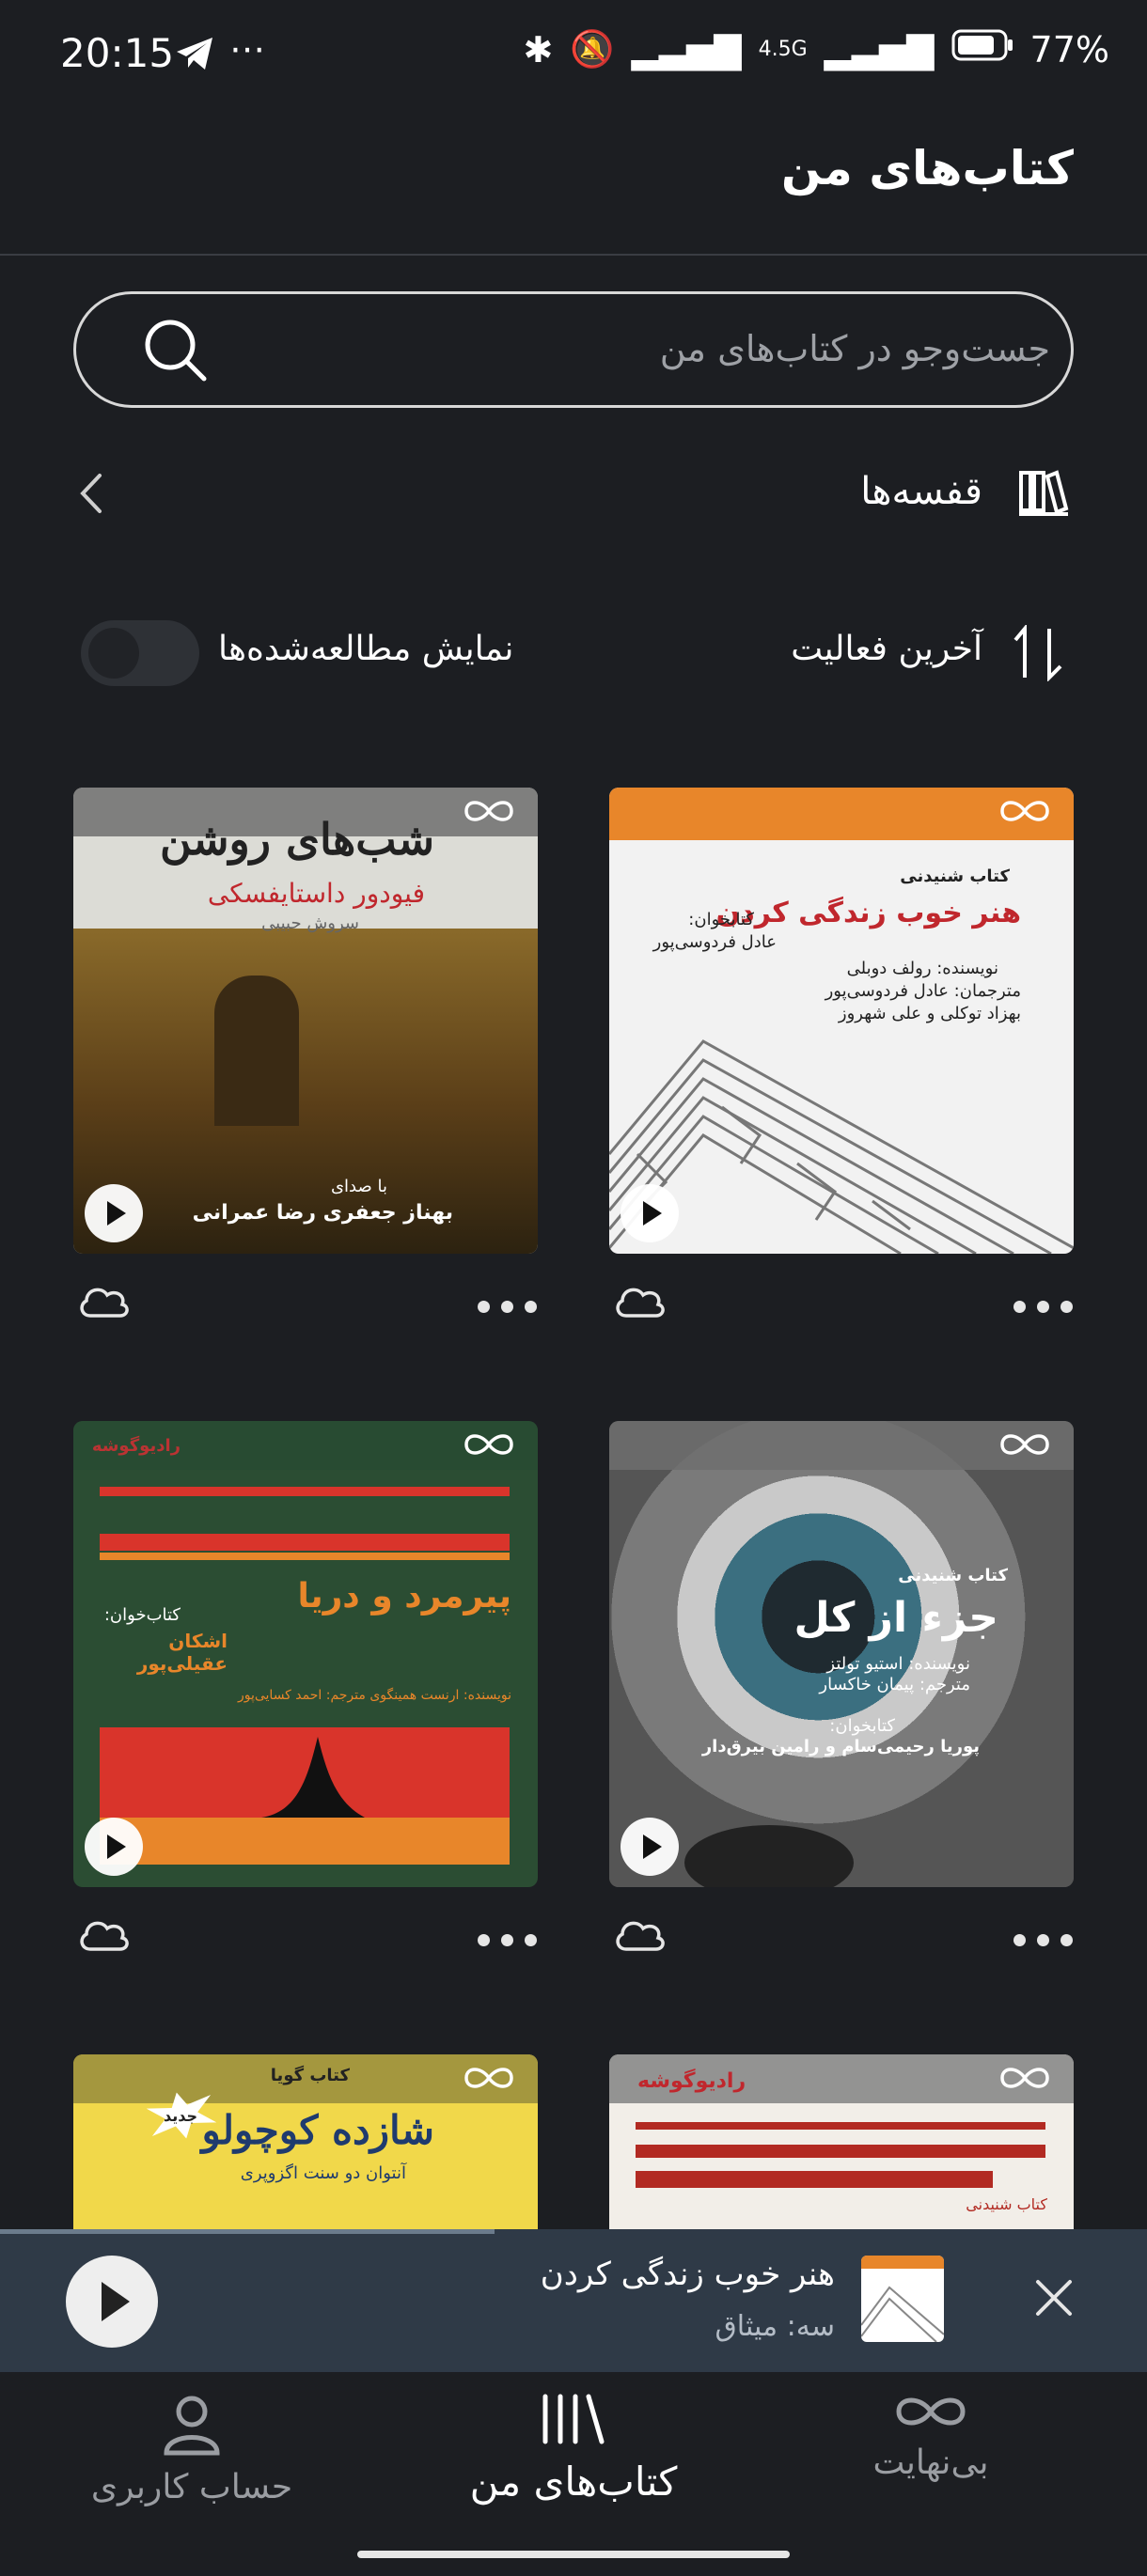 The width and height of the screenshot is (1147, 2576). Describe the element at coordinates (982, 49) in the screenshot. I see `battery-icon` at that location.